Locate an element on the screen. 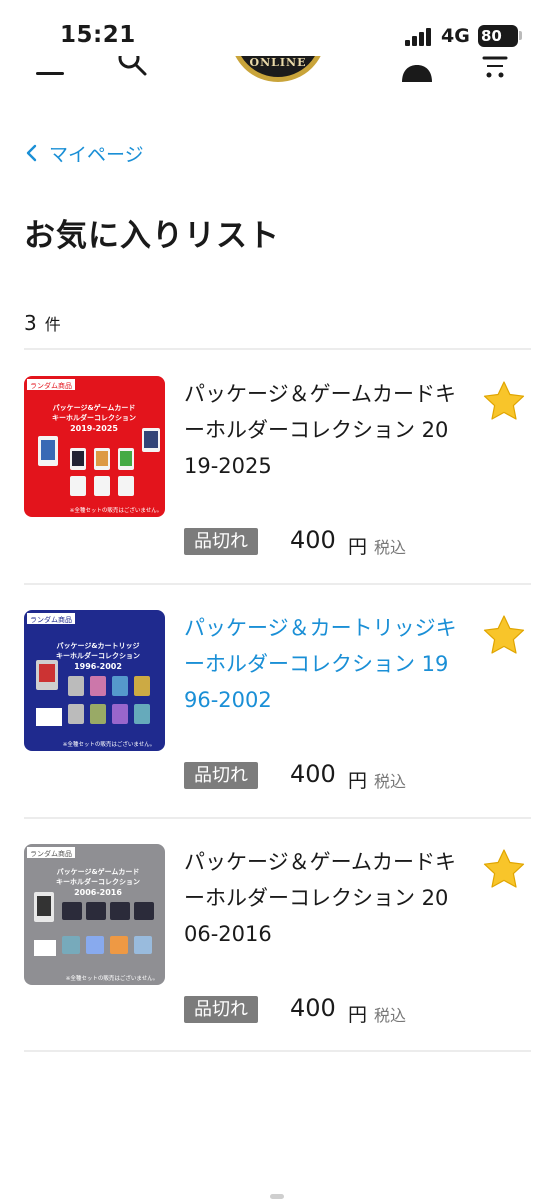 The image size is (554, 1199). status-time: 15:21 is located at coordinates (98, 35).